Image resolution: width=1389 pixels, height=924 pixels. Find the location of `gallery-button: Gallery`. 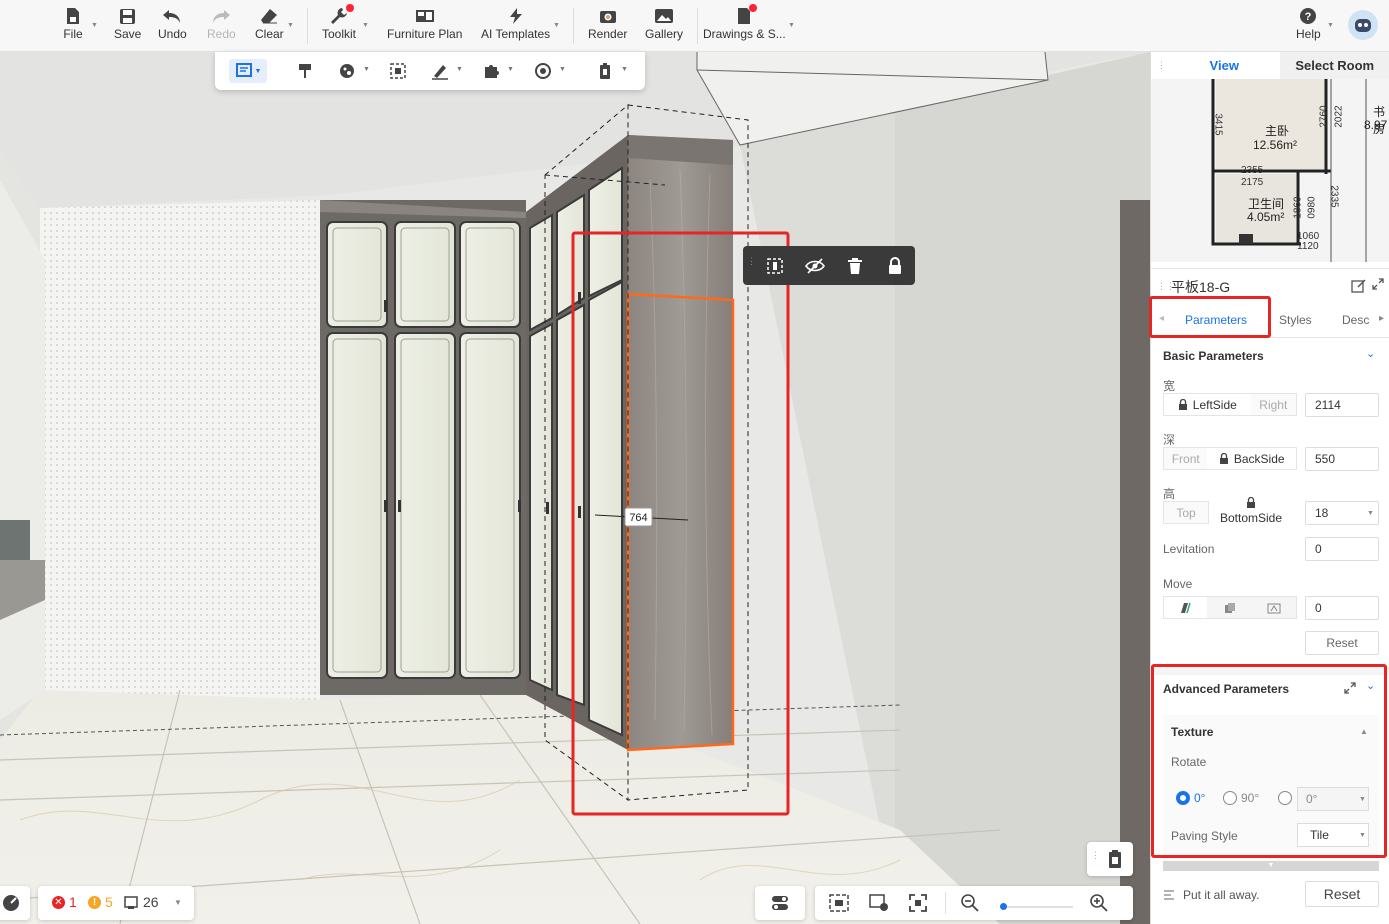

gallery-button: Gallery is located at coordinates (664, 23).